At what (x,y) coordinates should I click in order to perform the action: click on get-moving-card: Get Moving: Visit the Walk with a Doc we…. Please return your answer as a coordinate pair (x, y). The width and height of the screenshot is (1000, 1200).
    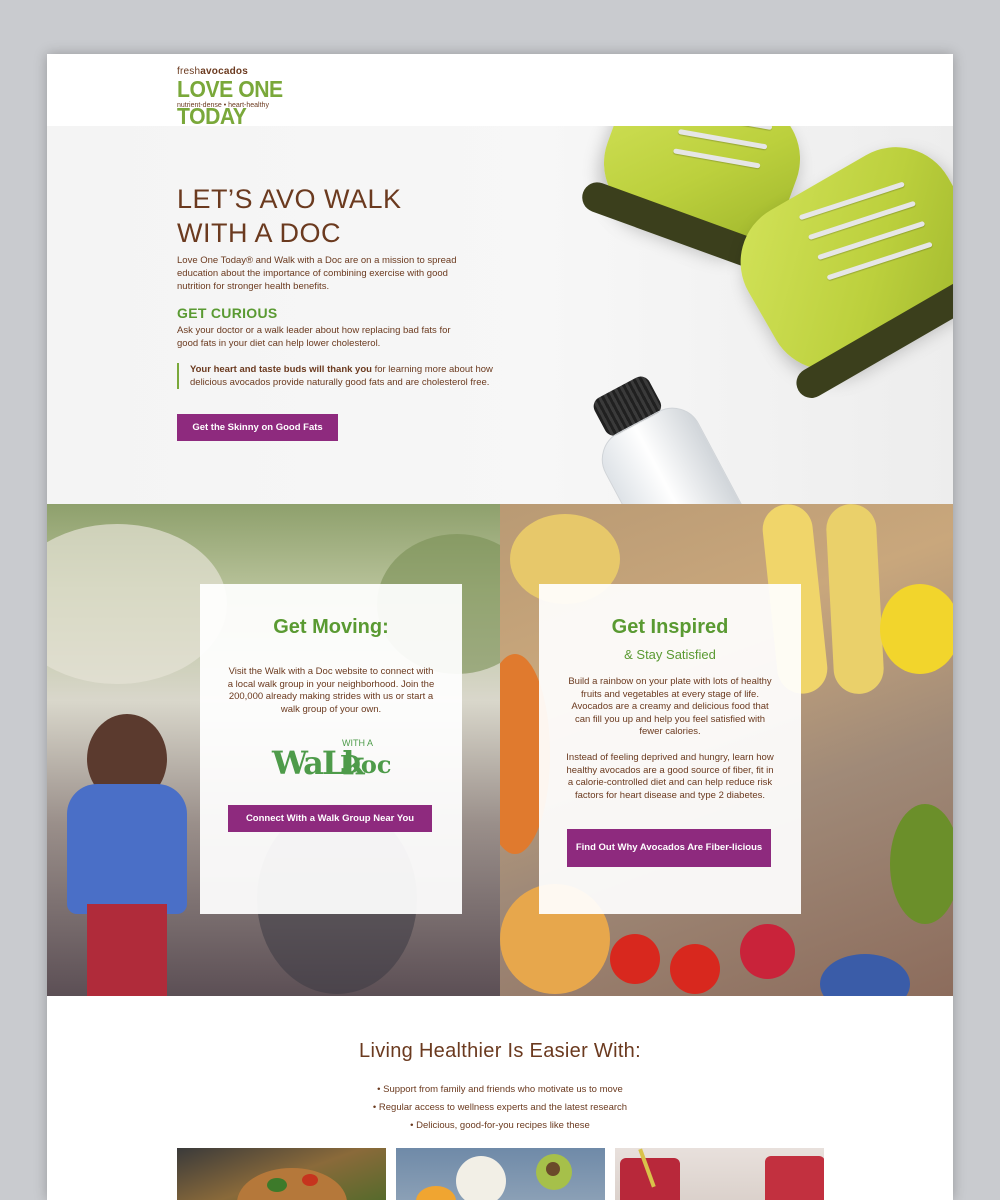
    Looking at the image, I should click on (331, 749).